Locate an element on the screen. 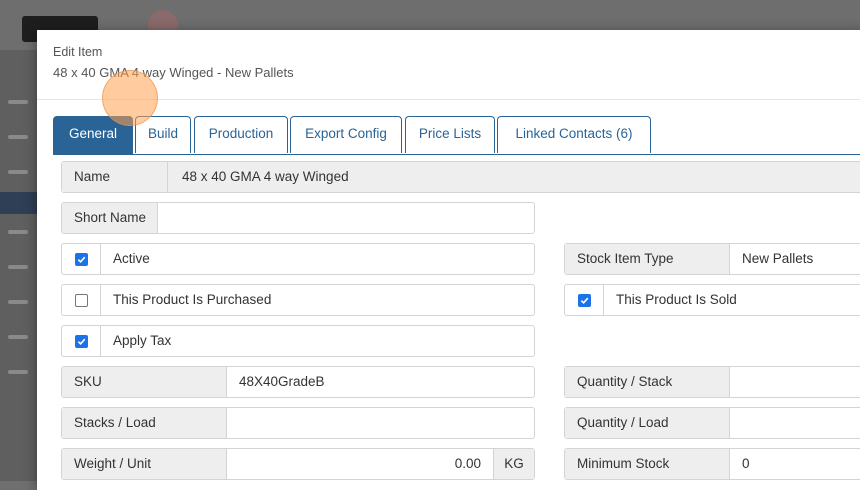 This screenshot has height=490, width=860. weight-unit-field-group: Weight / Unit KG is located at coordinates (298, 464).